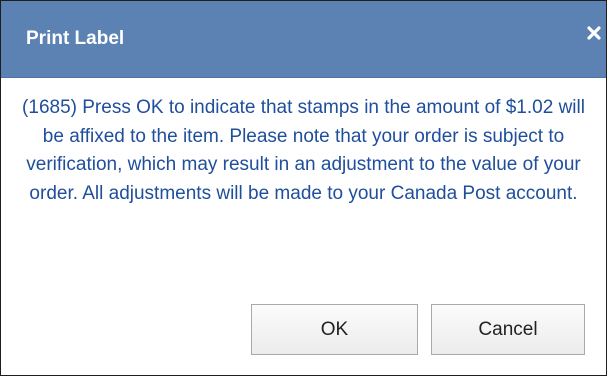 This screenshot has height=376, width=607. Describe the element at coordinates (75, 38) in the screenshot. I see `dialog-title: Print Label` at that location.